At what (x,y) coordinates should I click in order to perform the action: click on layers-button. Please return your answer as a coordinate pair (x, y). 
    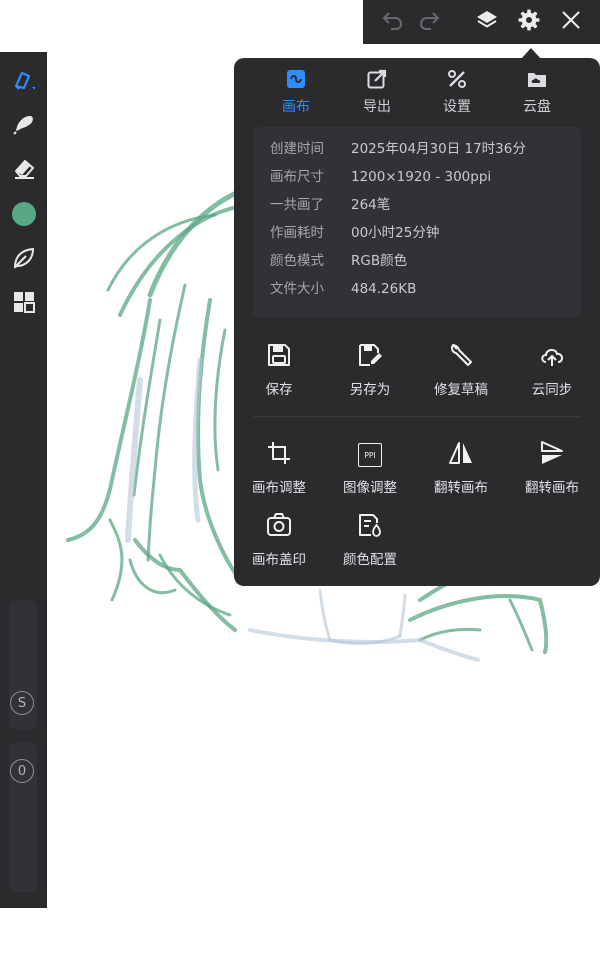
    Looking at the image, I should click on (487, 22).